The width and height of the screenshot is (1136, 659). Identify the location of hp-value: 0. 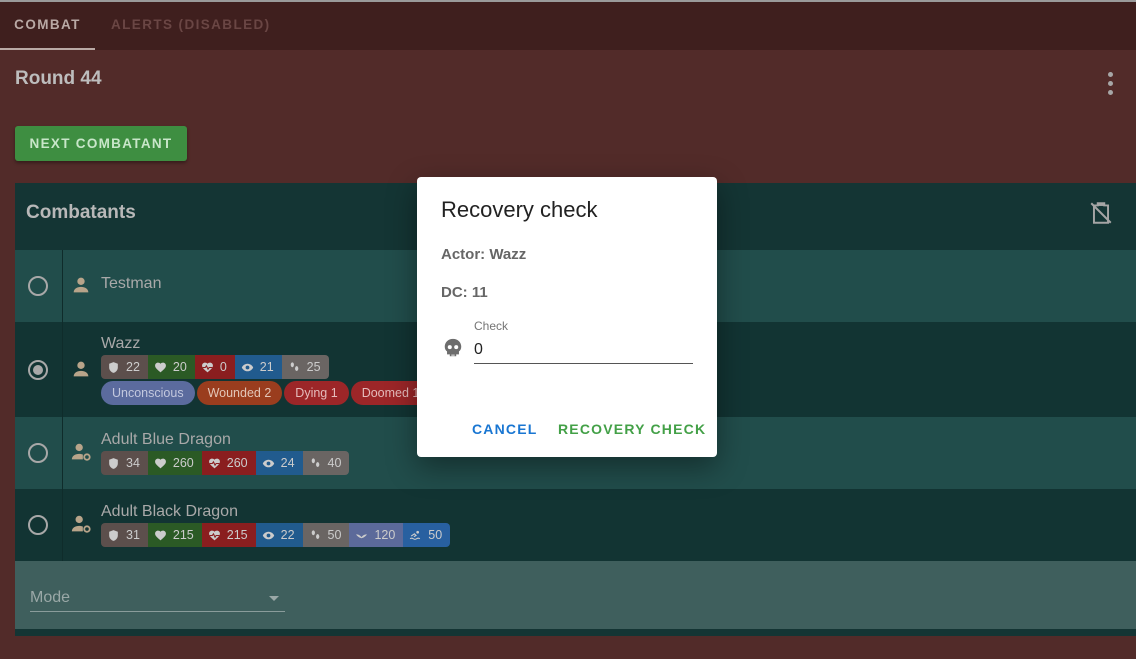
(223, 367).